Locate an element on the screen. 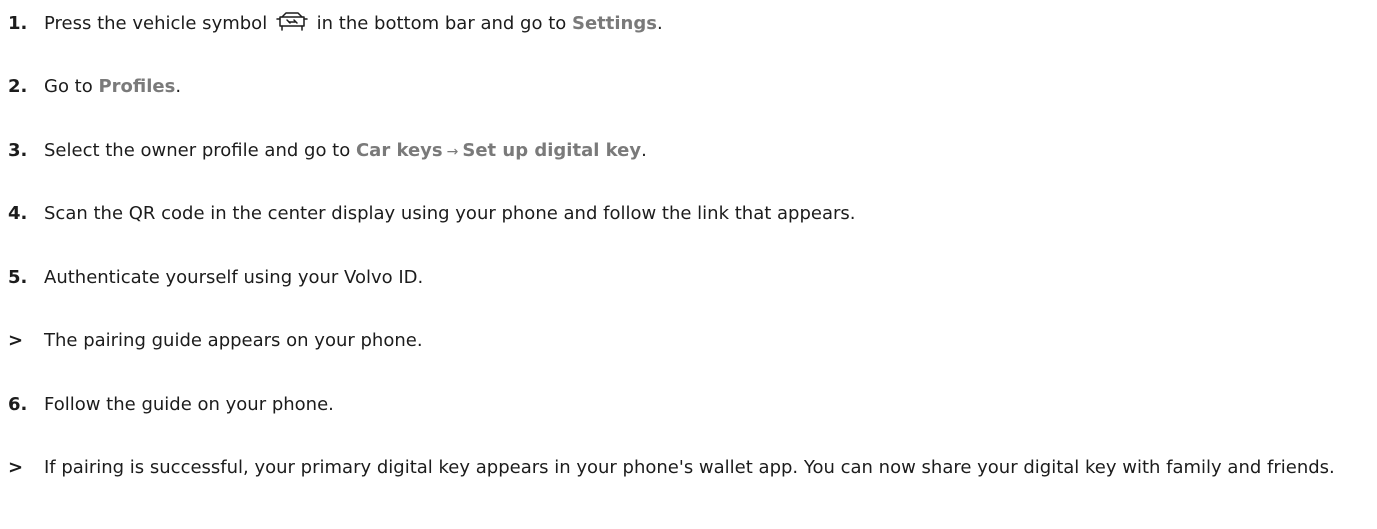 This screenshot has height=529, width=1377. step-marker: 2. is located at coordinates (18, 86).